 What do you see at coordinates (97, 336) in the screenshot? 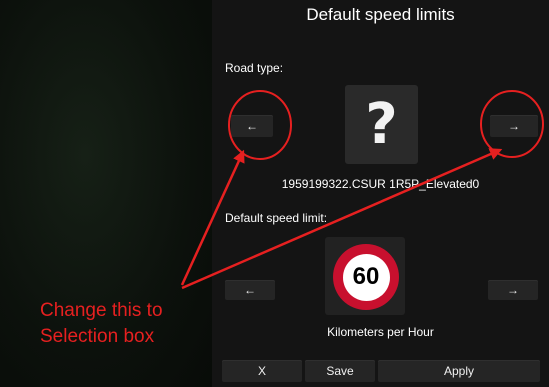
I see `annotation-line-2: Selection box` at bounding box center [97, 336].